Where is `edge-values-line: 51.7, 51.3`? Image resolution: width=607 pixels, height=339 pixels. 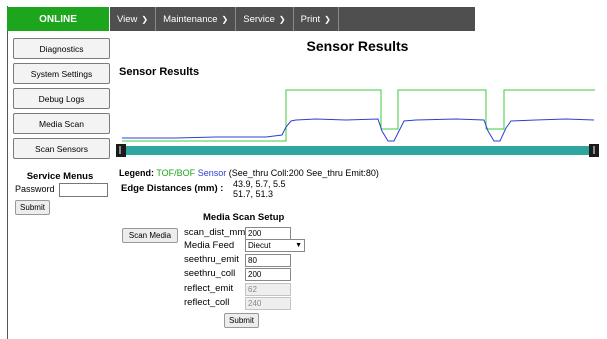
edge-values-line: 51.7, 51.3 is located at coordinates (253, 194).